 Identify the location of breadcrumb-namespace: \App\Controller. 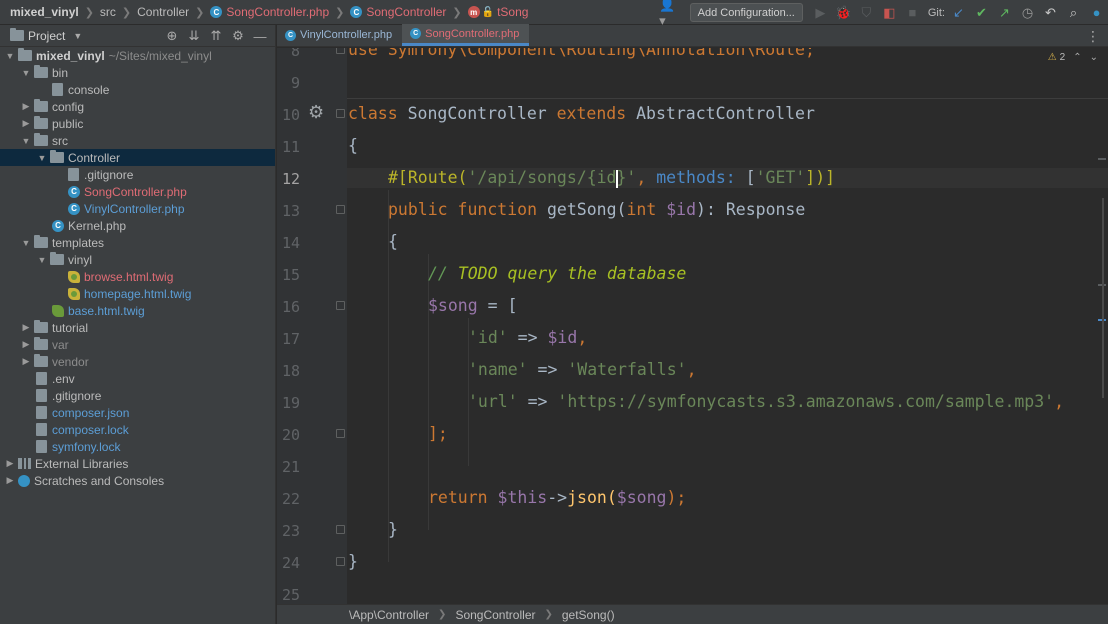
(389, 615).